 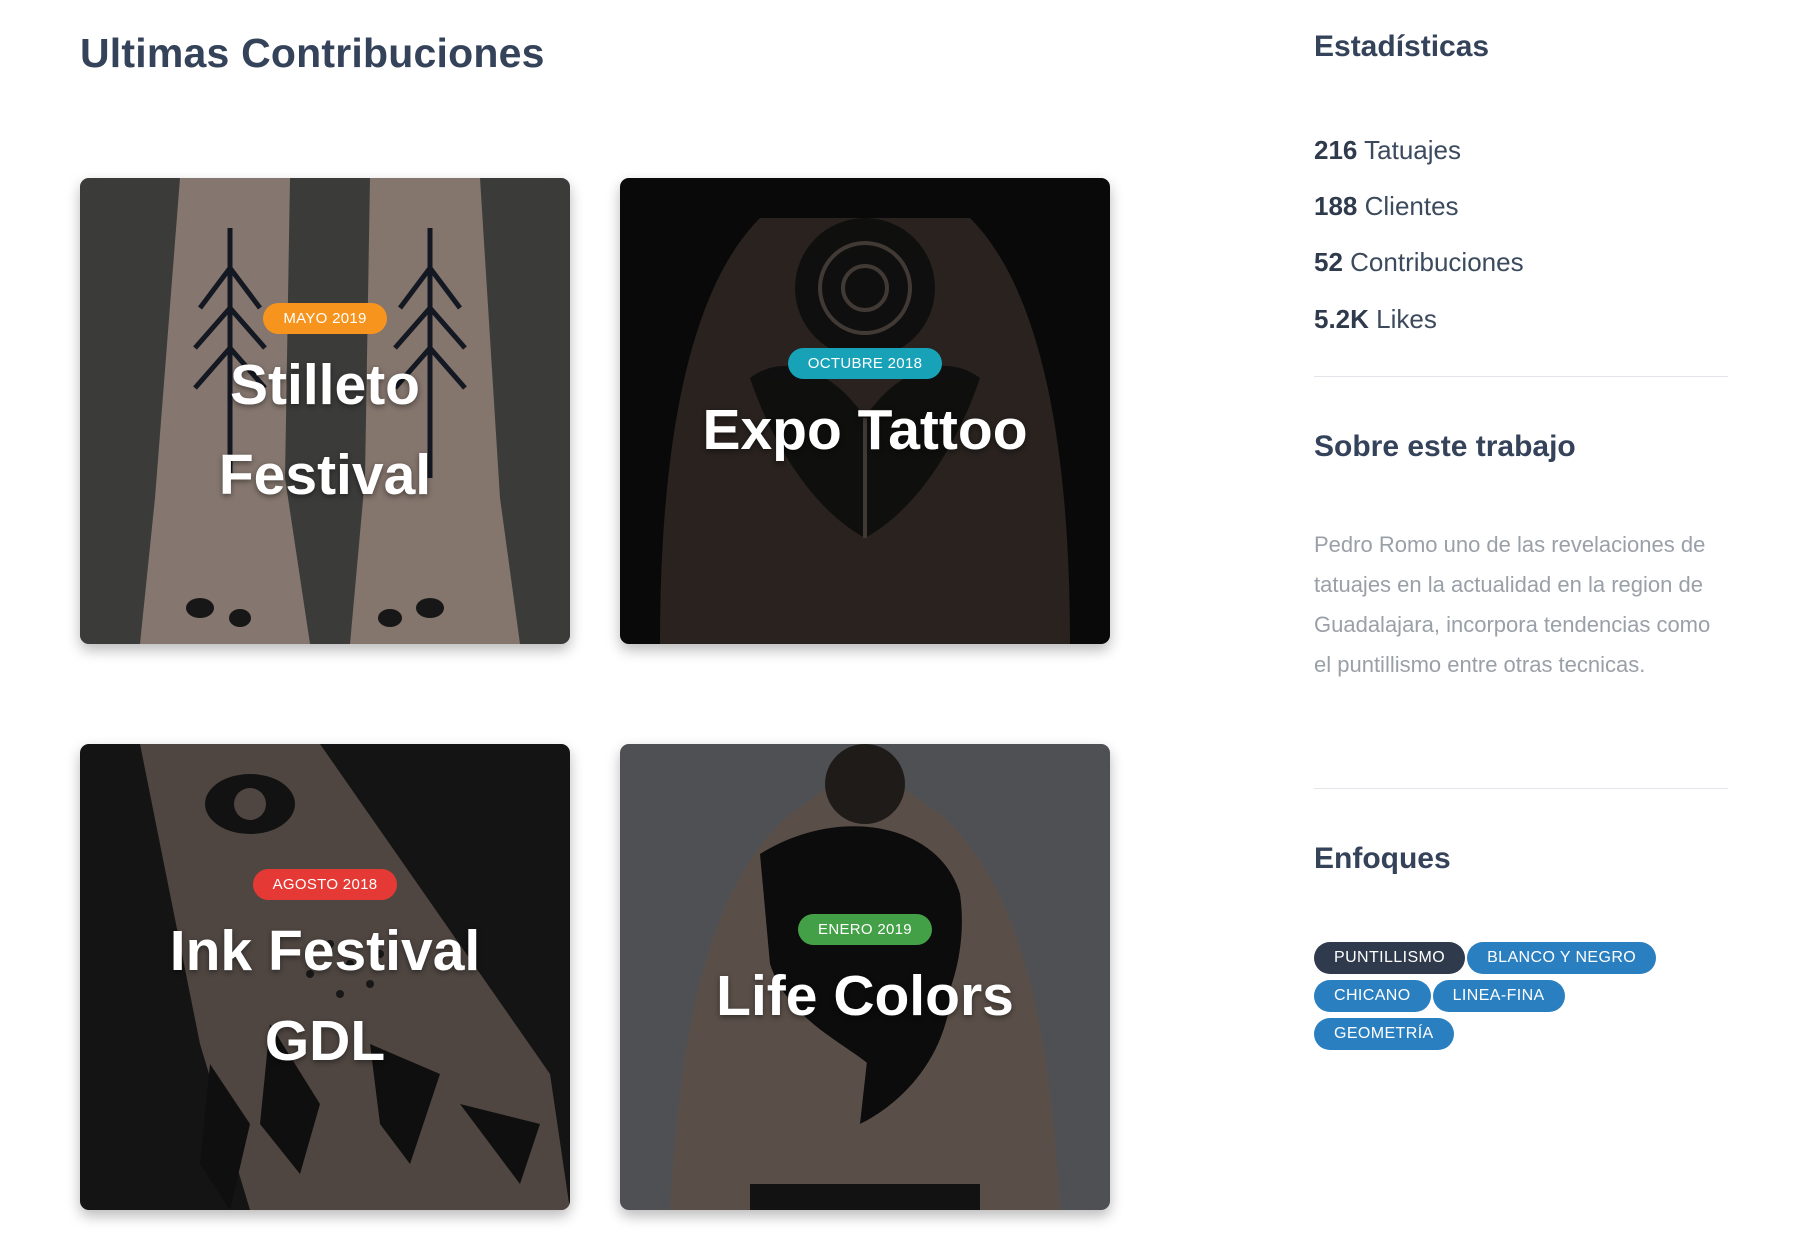 I want to click on stat-contribuciones: 52 Contribuciones, so click(x=1419, y=262).